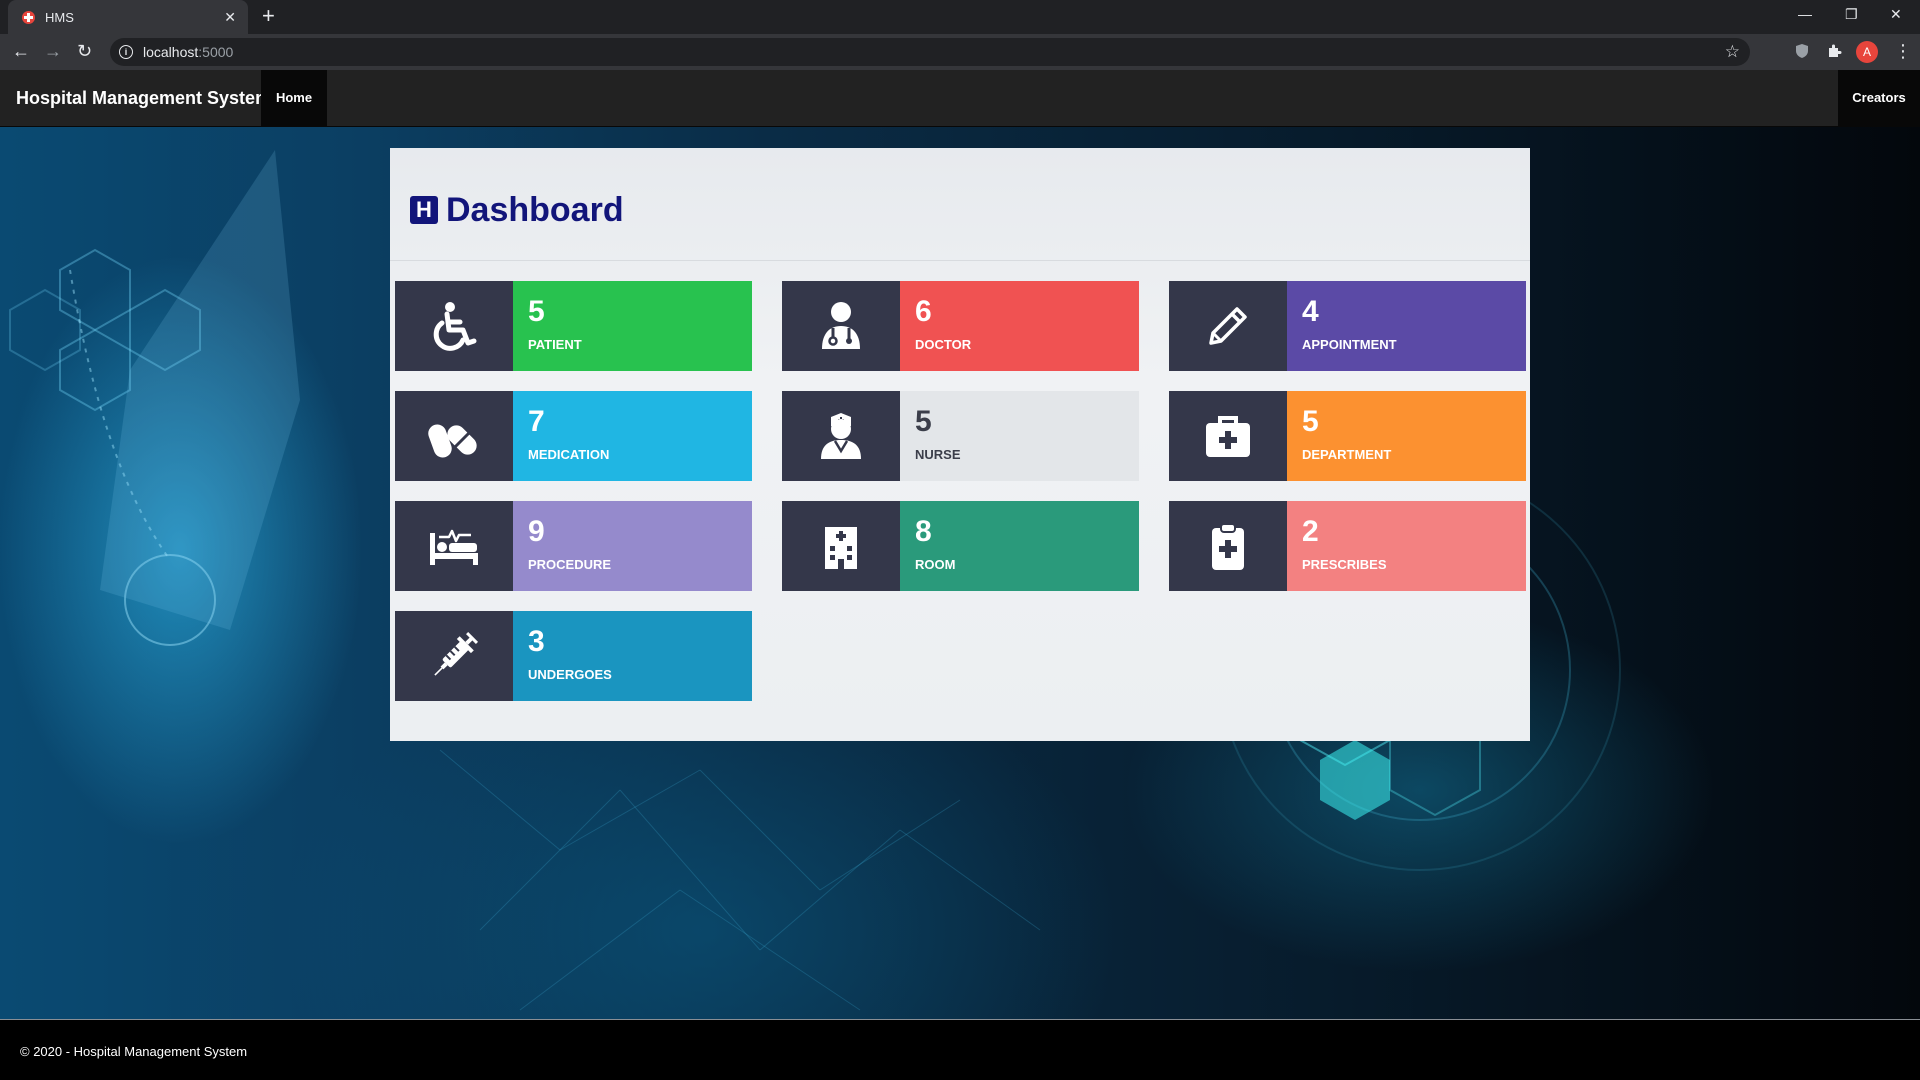 The height and width of the screenshot is (1080, 1920). I want to click on card-label: PATIENT, so click(555, 344).